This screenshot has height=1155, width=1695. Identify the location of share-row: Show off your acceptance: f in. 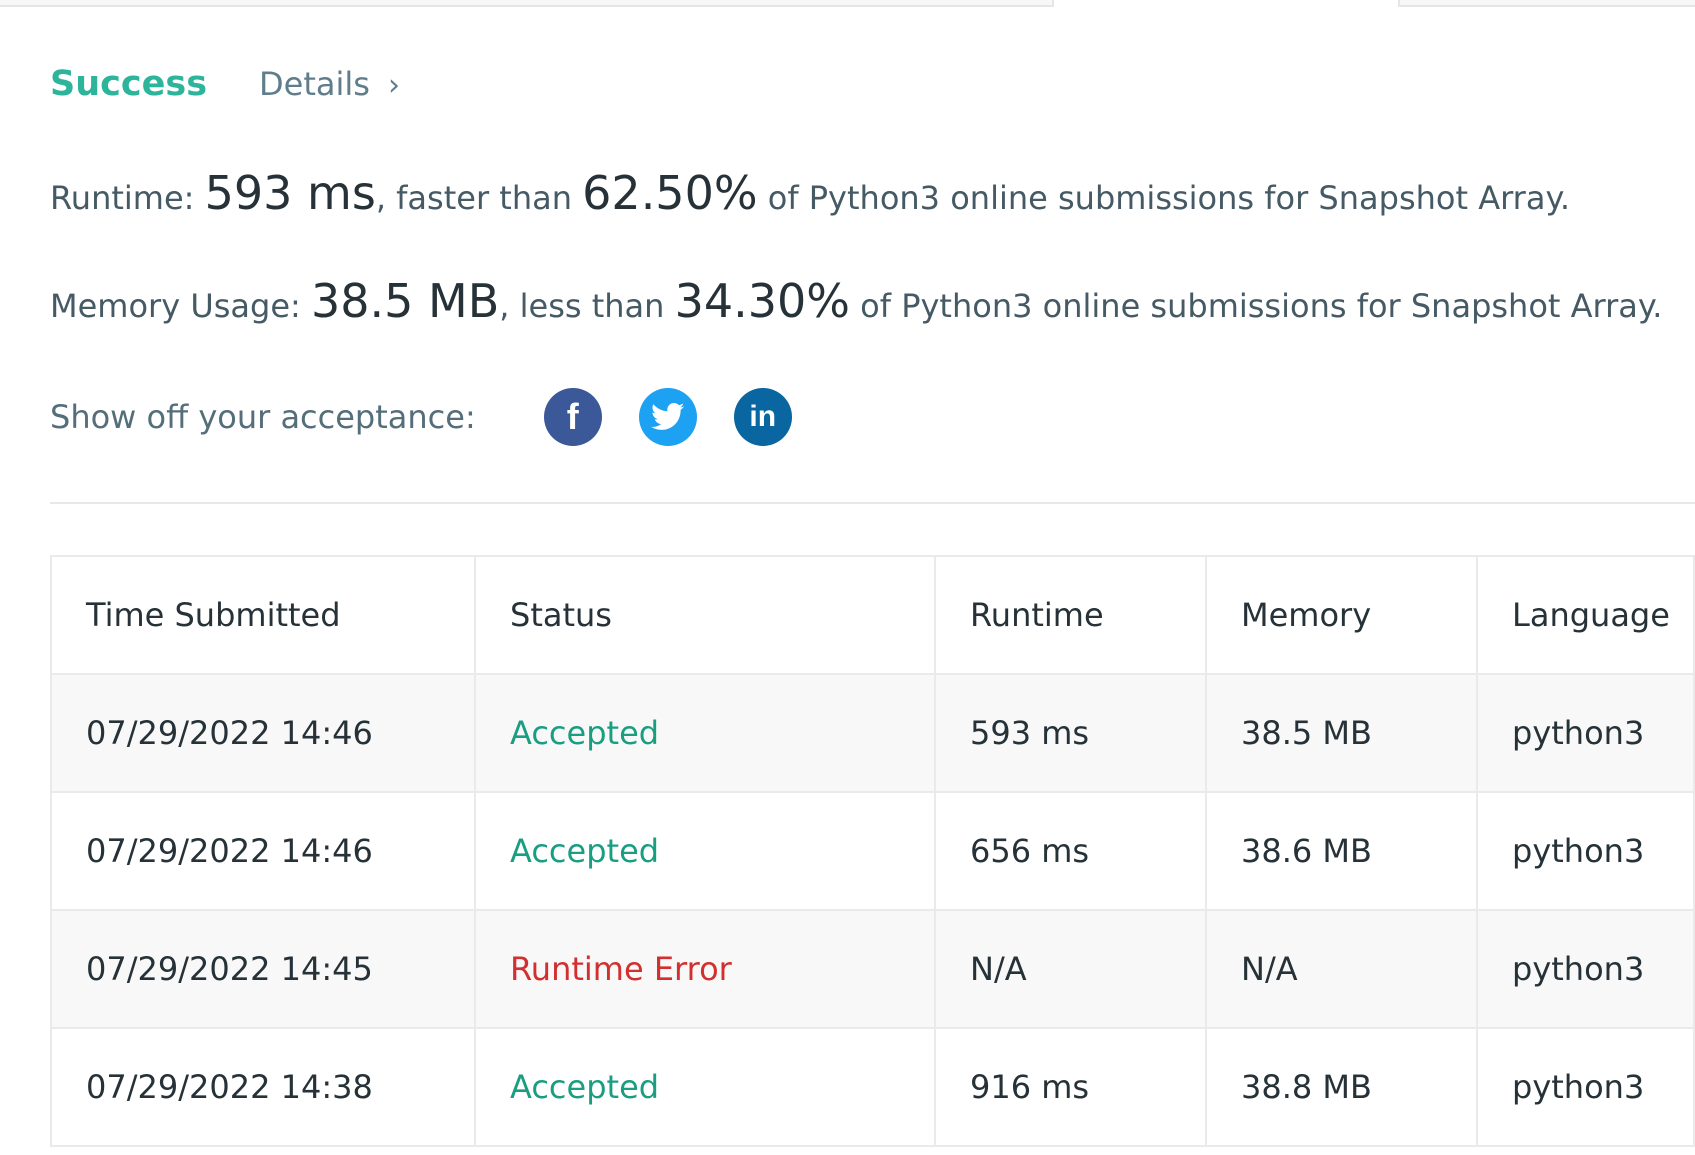
(421, 417).